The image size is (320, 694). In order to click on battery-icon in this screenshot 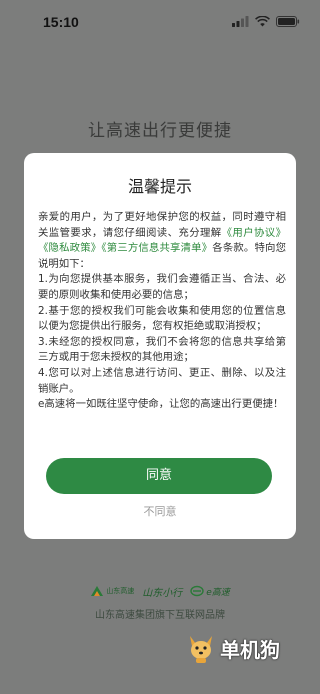, I will do `click(288, 21)`.